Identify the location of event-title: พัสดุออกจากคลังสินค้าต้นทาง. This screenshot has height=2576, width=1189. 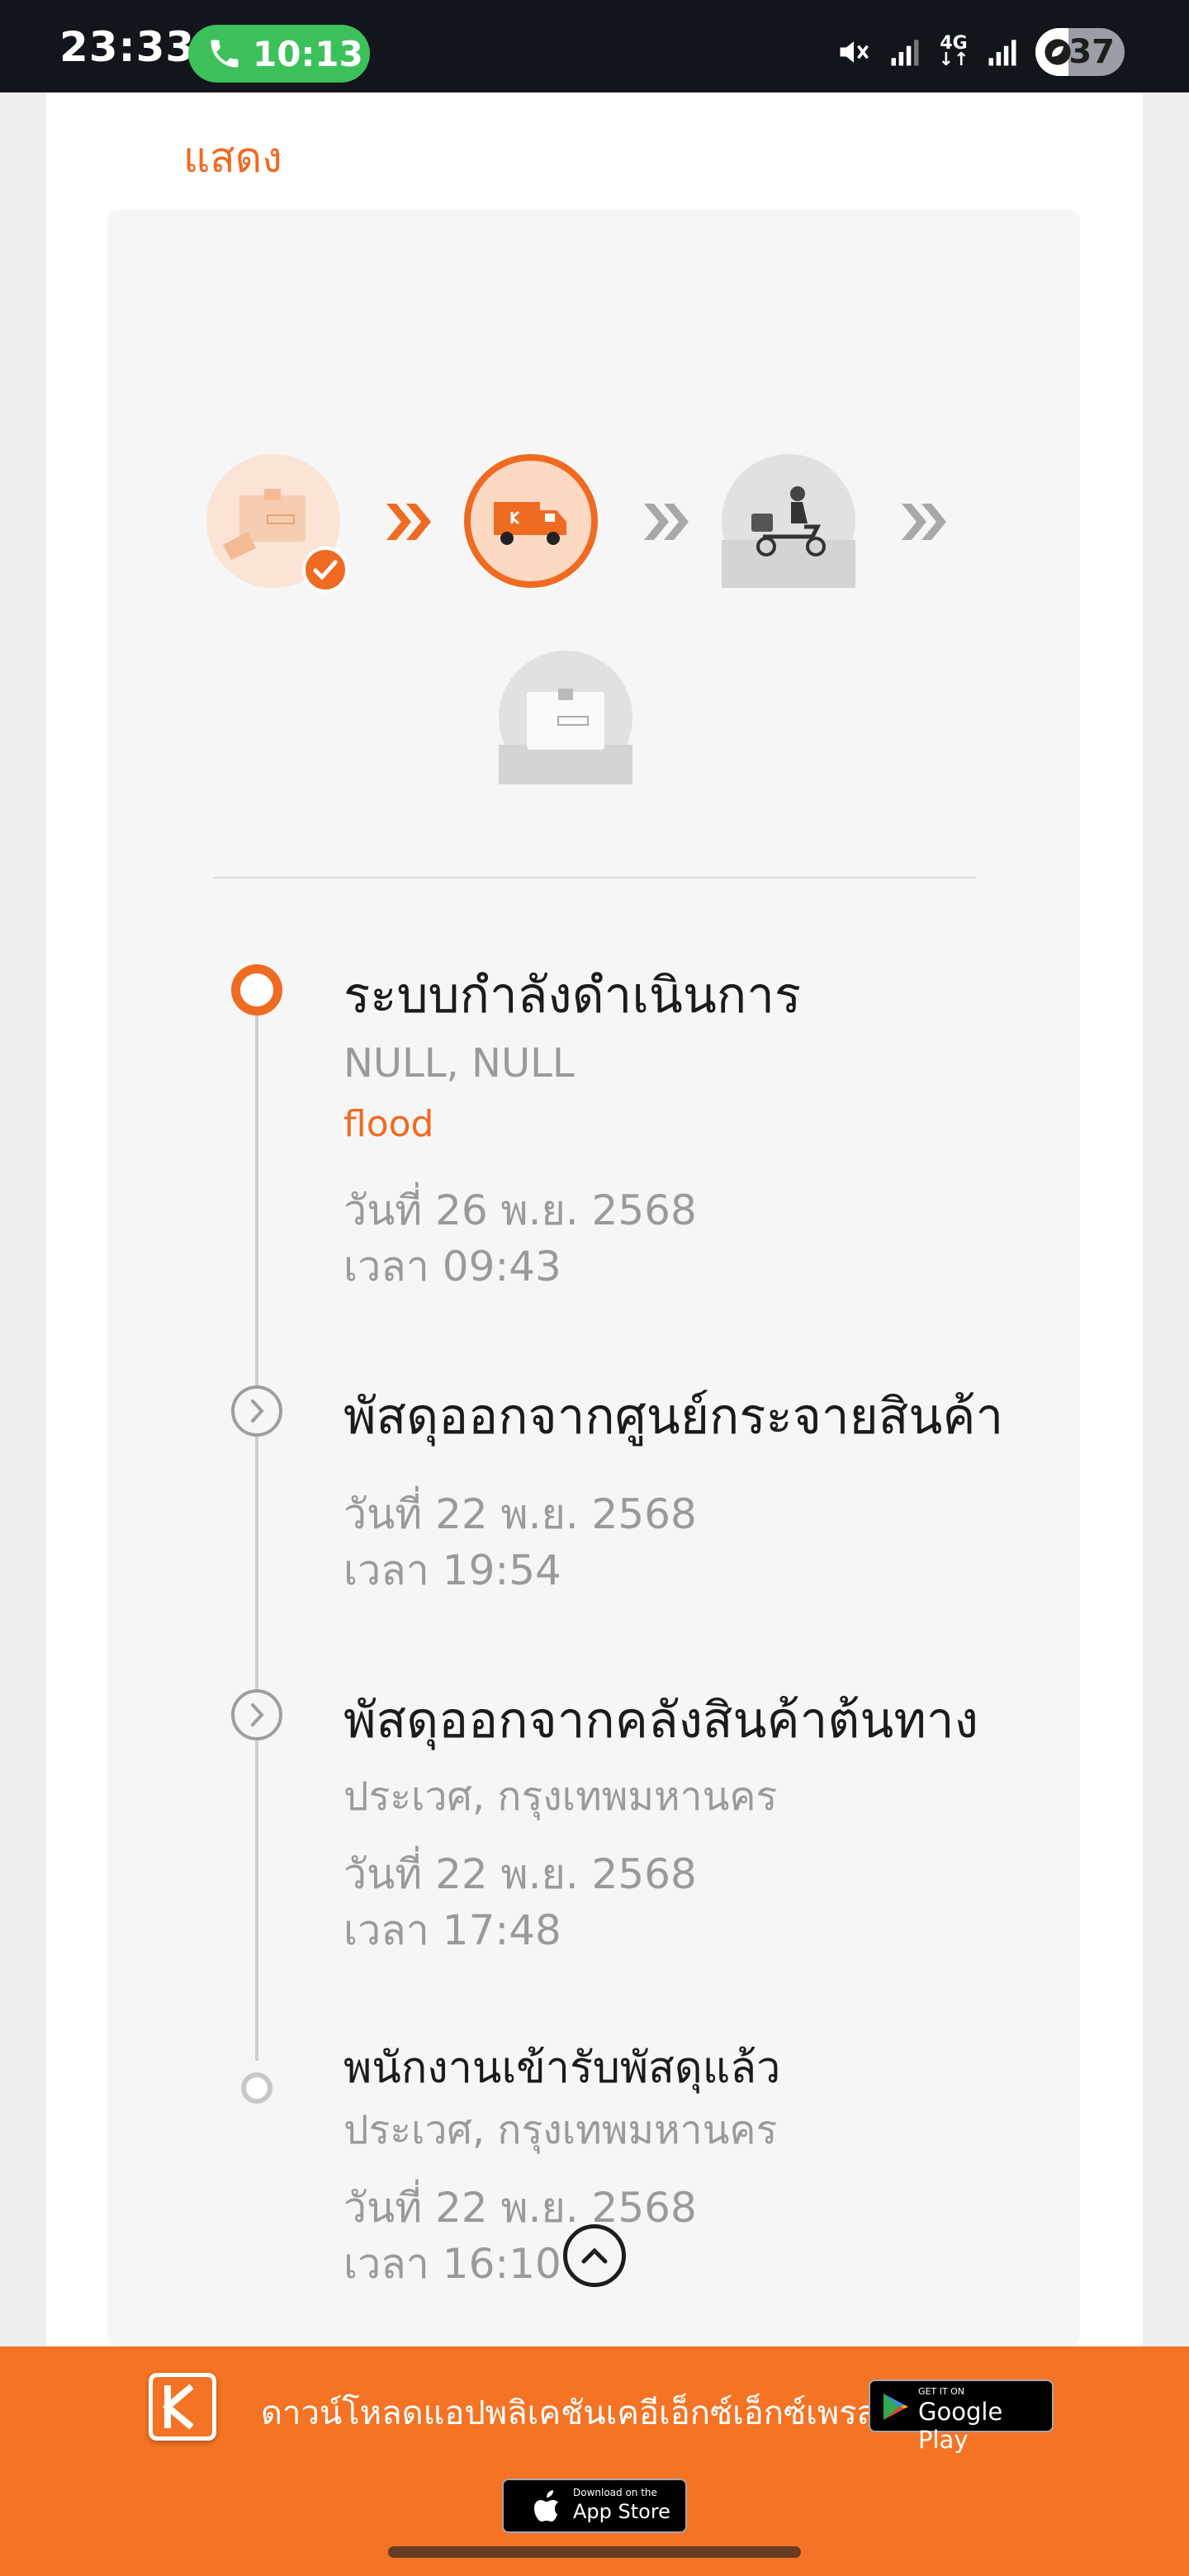
(660, 1721).